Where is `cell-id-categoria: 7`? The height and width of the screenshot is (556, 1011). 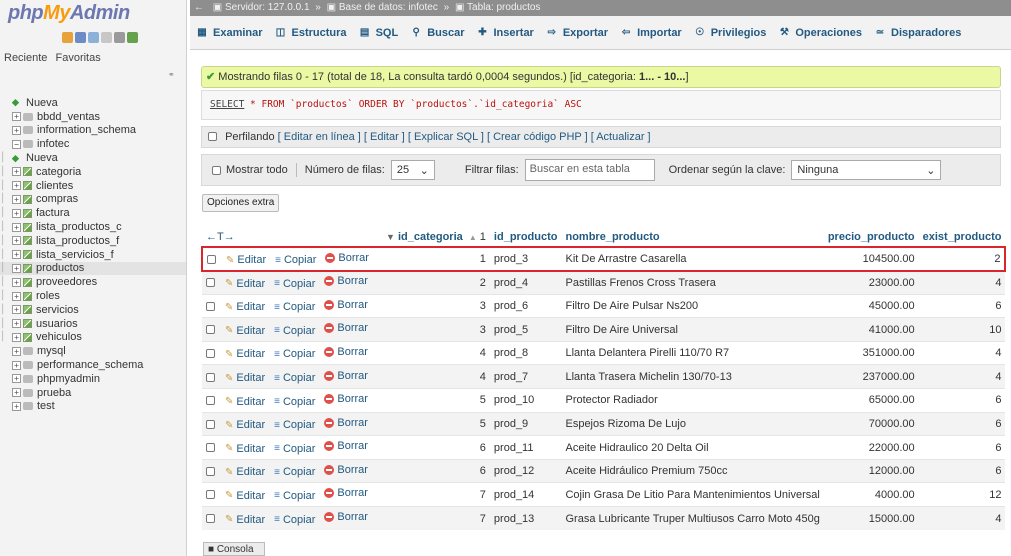 cell-id-categoria: 7 is located at coordinates (435, 494).